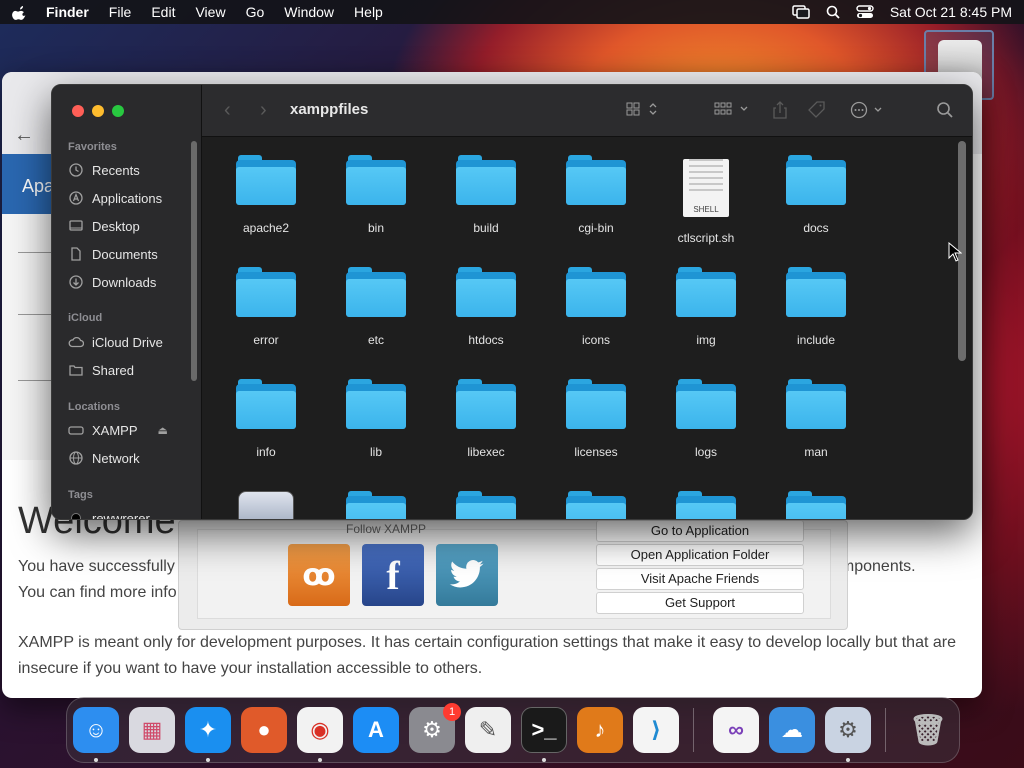 The height and width of the screenshot is (768, 1024). I want to click on menu-window: Window, so click(309, 12).